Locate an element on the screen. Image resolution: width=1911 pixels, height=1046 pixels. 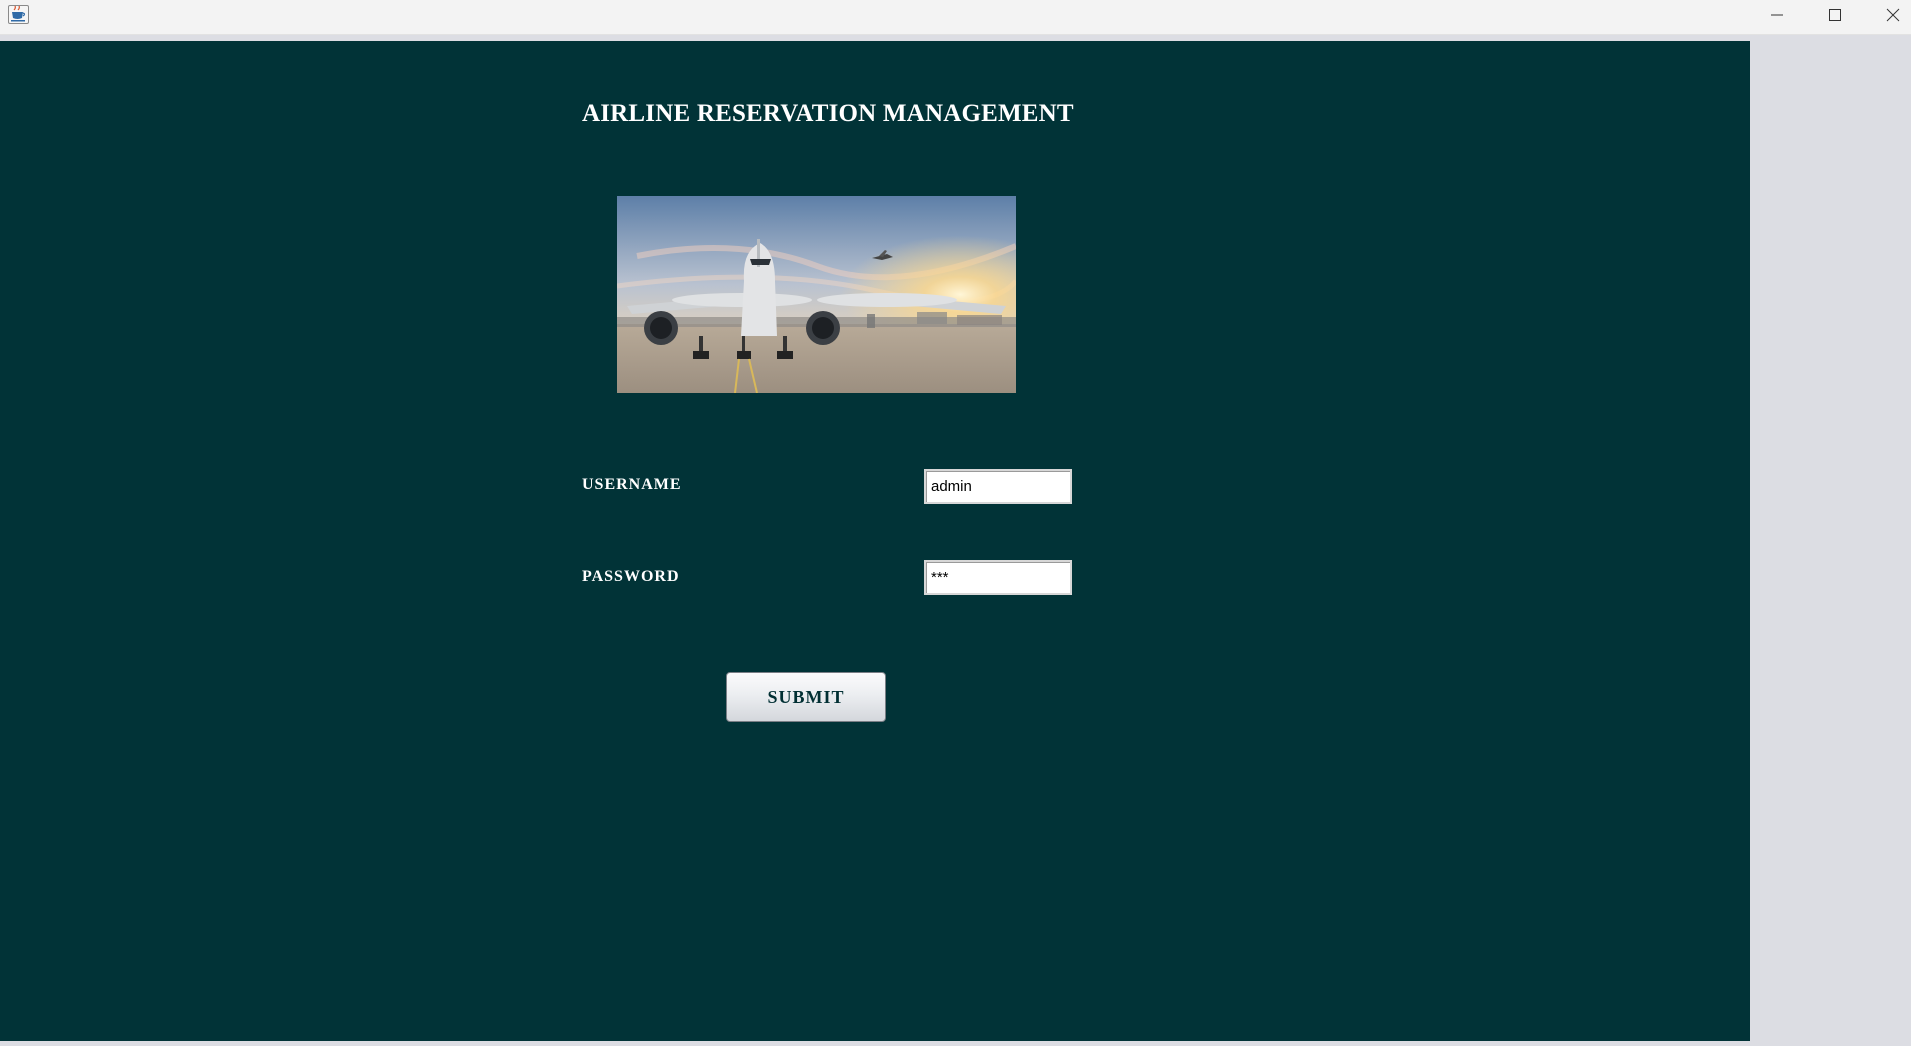
close-button is located at coordinates (1887, 15).